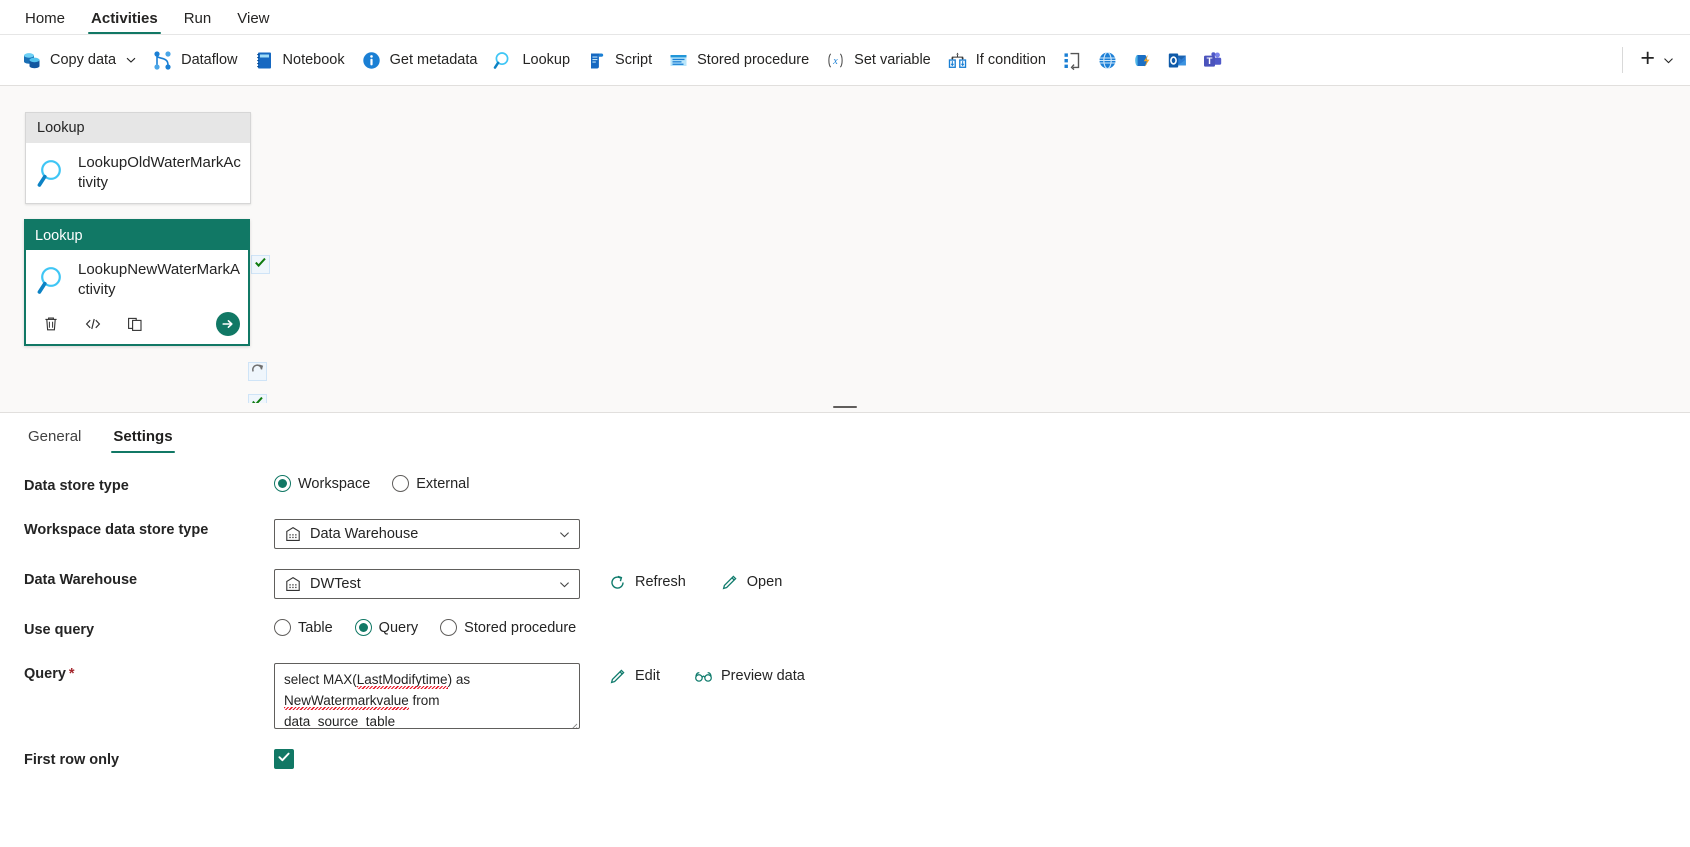 Image resolution: width=1690 pixels, height=847 pixels. What do you see at coordinates (443, 483) in the screenshot?
I see `radio-external-label: External` at bounding box center [443, 483].